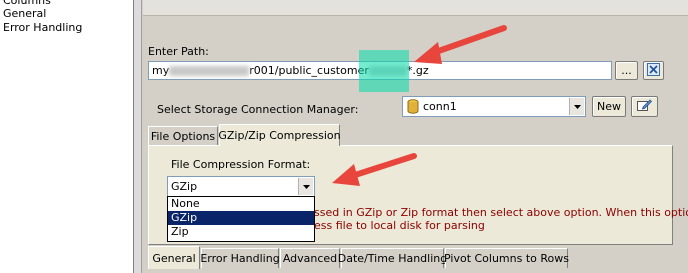 The width and height of the screenshot is (688, 273). I want to click on edit-button, so click(644, 106).